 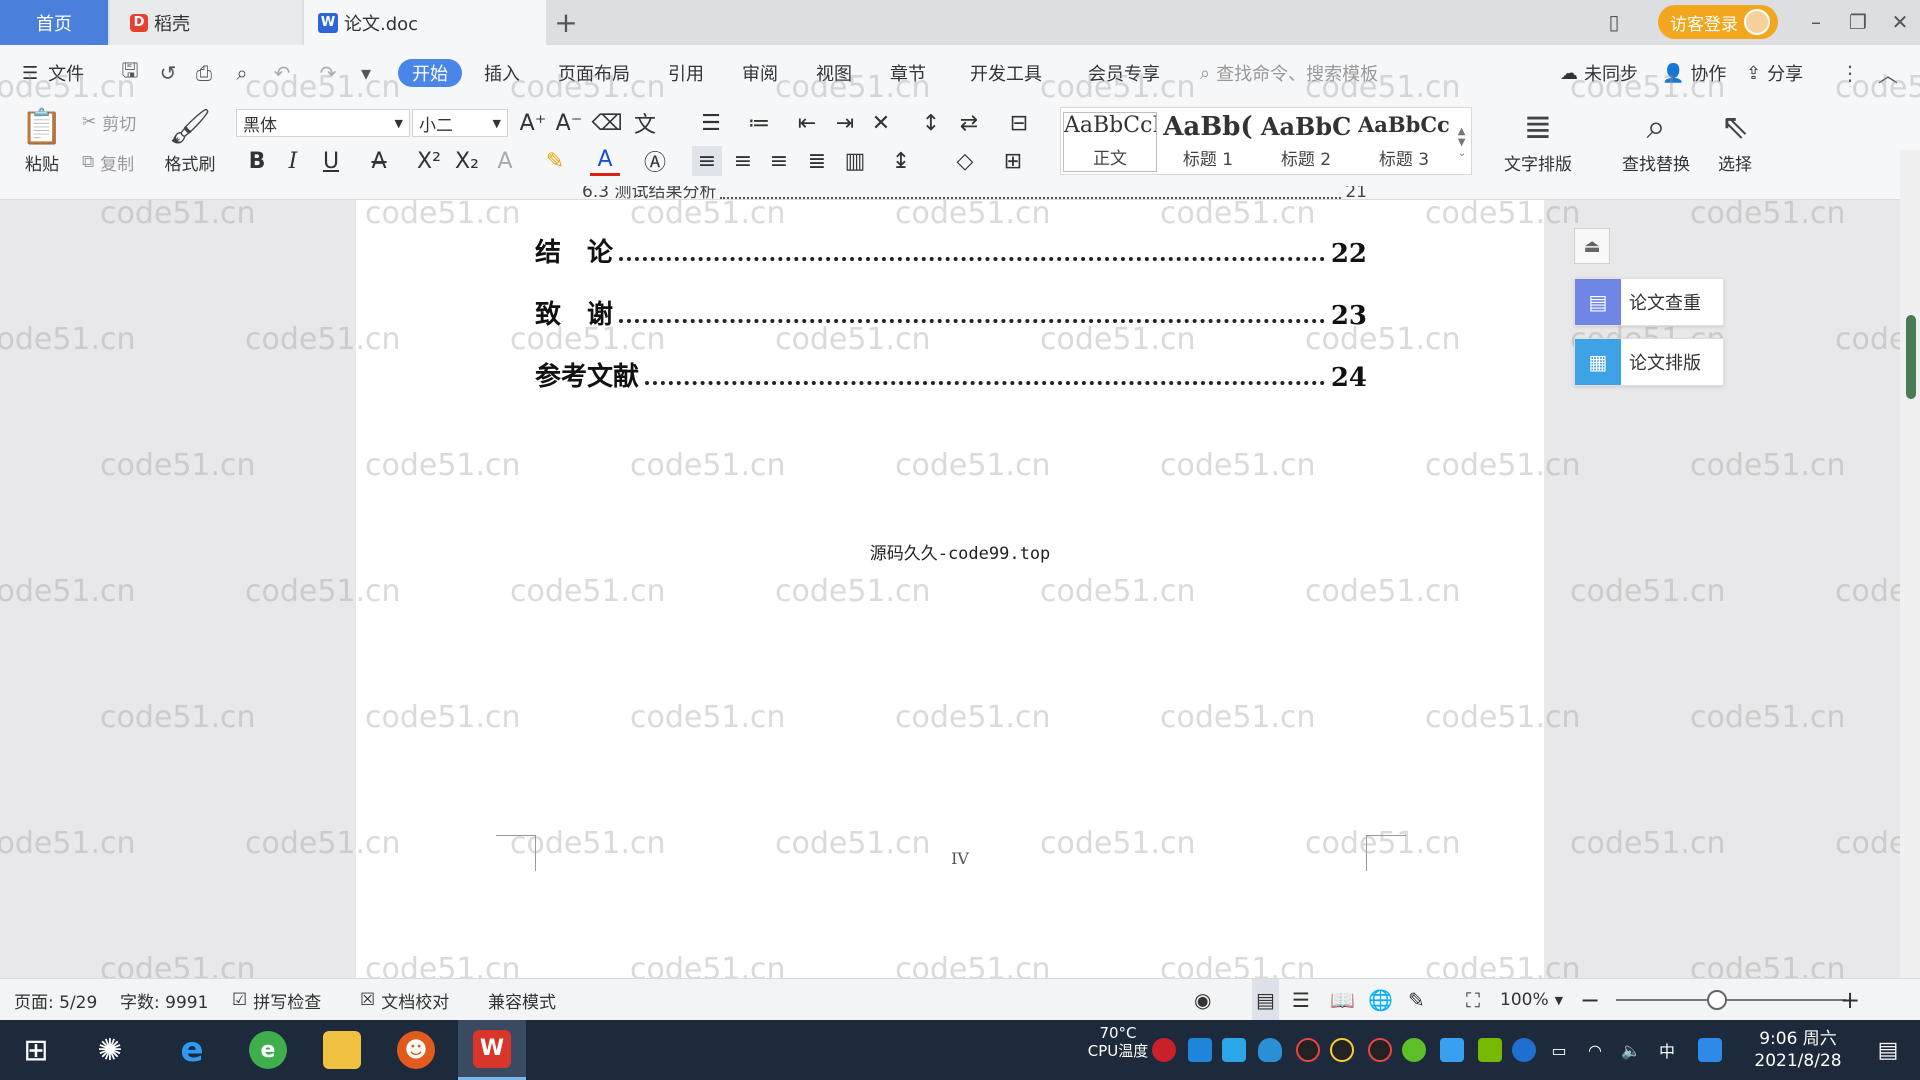 What do you see at coordinates (276, 1000) in the screenshot?
I see `spell-check-button: ☑ 拼写检查` at bounding box center [276, 1000].